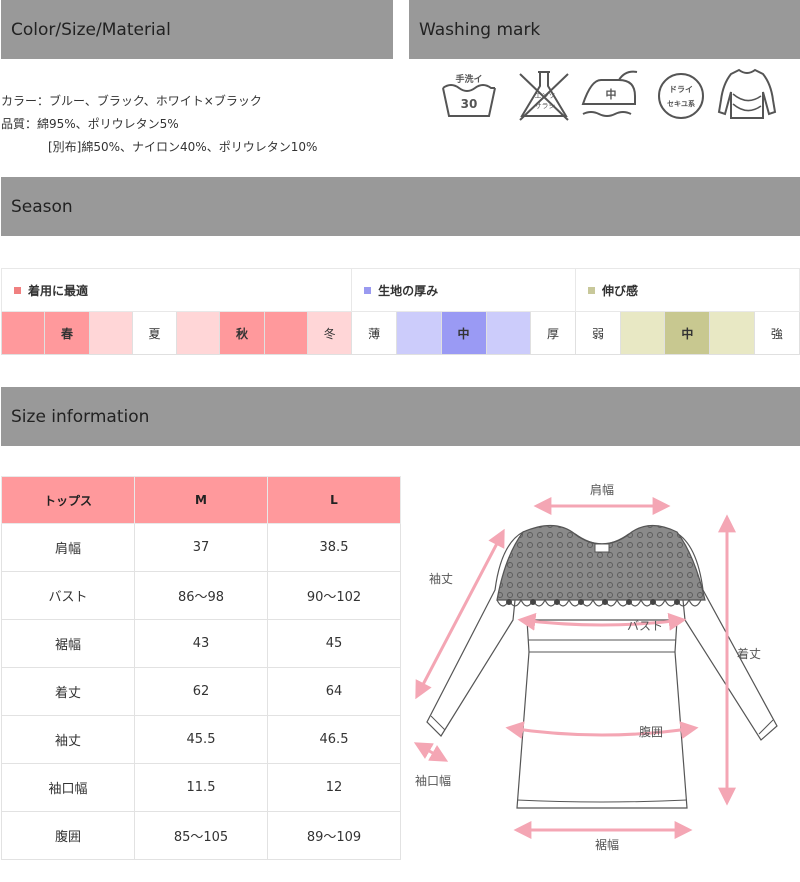  Describe the element at coordinates (749, 653) in the screenshot. I see `body-length-label: 着丈` at that location.